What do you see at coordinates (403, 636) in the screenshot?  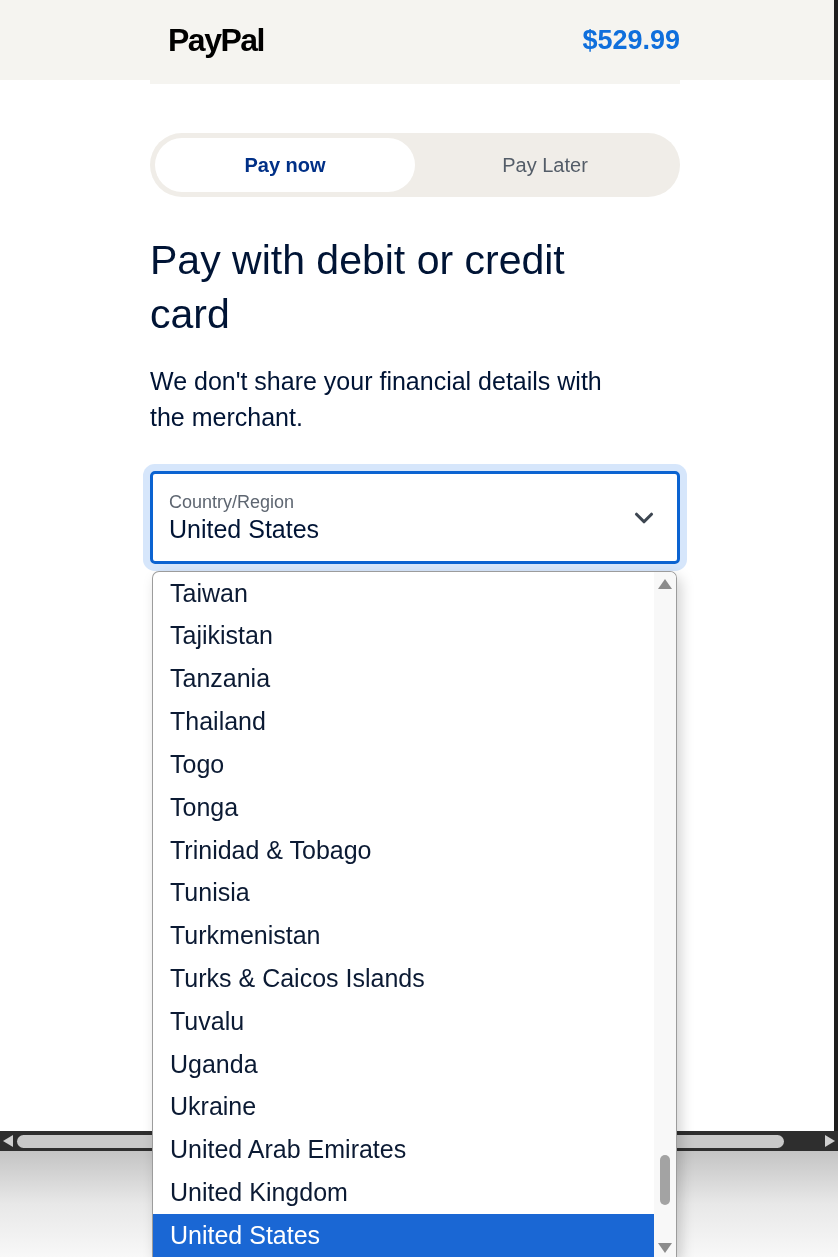 I see `dropdown-option: Tajikistan` at bounding box center [403, 636].